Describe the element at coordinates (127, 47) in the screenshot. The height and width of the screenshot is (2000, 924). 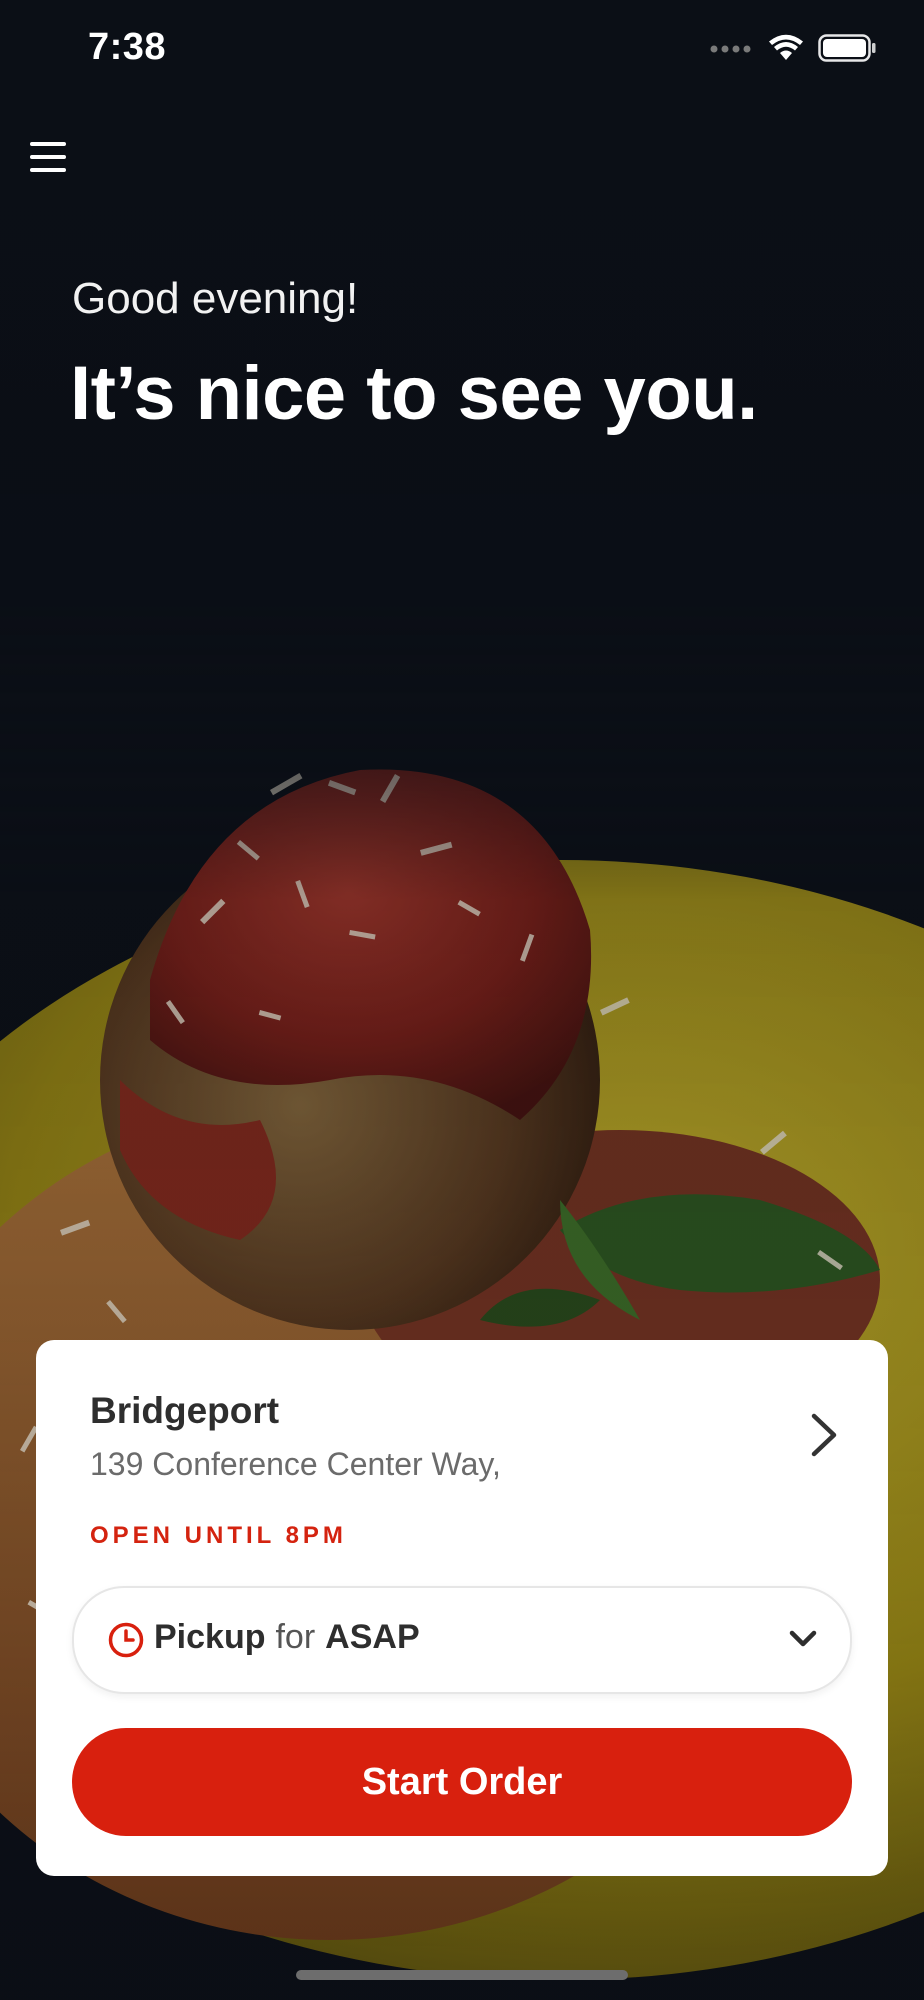
I see `status-time: 7:38` at that location.